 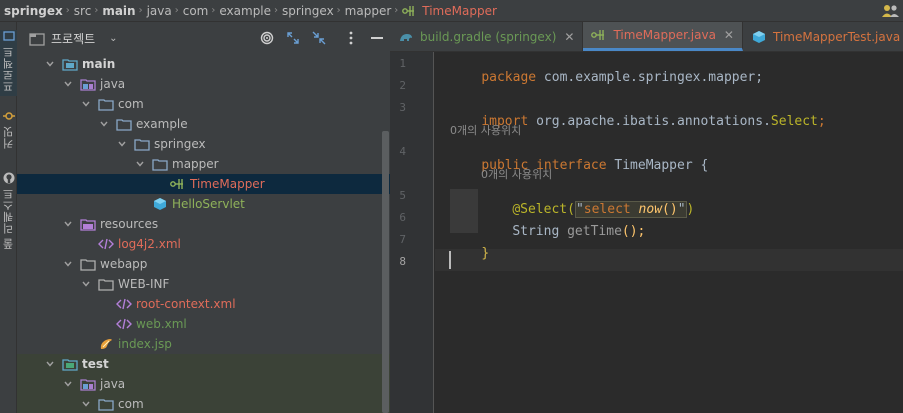 What do you see at coordinates (536, 231) in the screenshot?
I see `code-type: String` at bounding box center [536, 231].